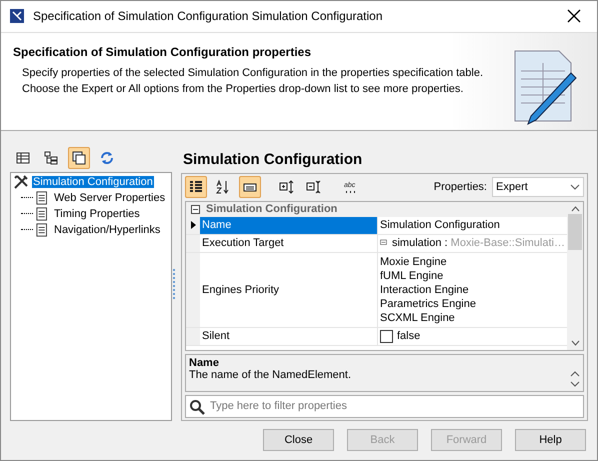 The height and width of the screenshot is (461, 598). What do you see at coordinates (440, 225) in the screenshot?
I see `property-value: Simulation Configuration` at bounding box center [440, 225].